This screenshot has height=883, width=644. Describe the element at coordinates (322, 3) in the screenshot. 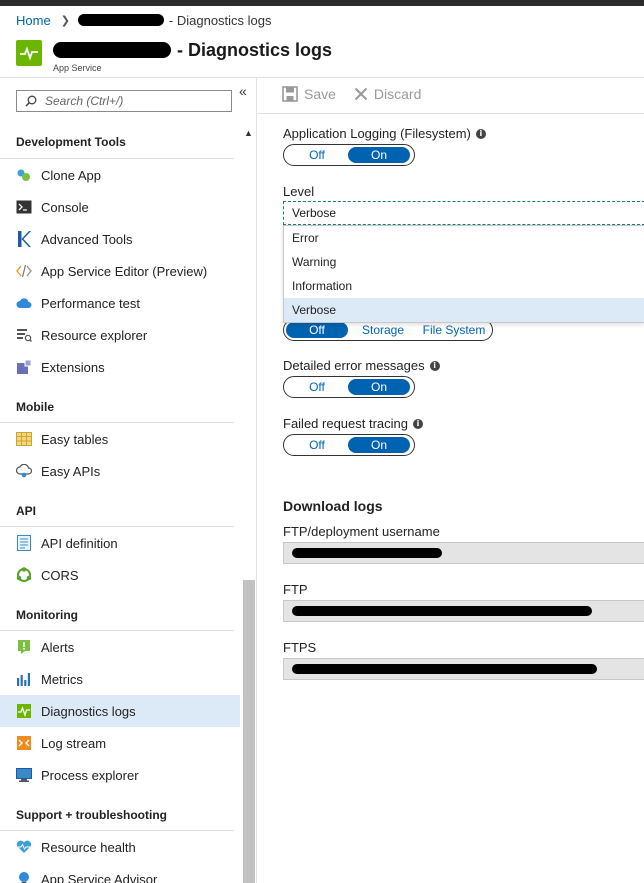

I see `top-strip` at that location.